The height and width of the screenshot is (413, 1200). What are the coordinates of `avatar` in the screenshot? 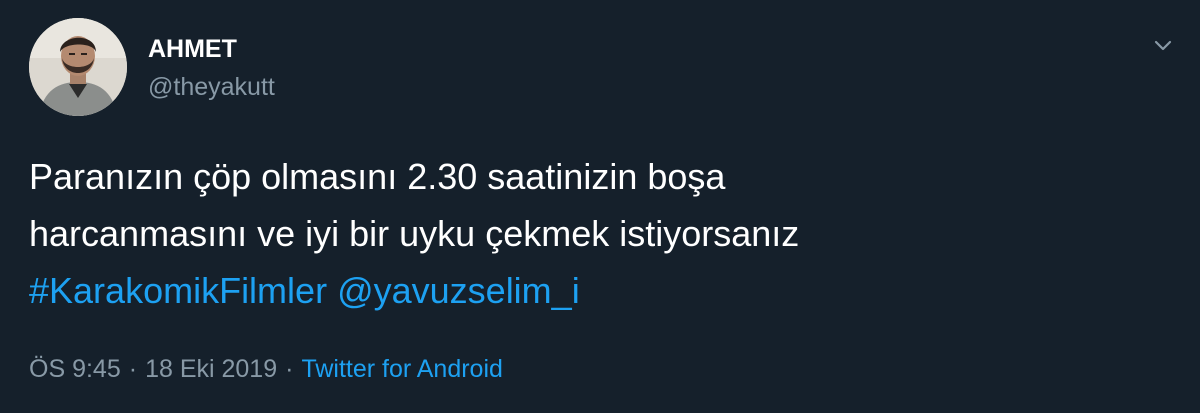 It's located at (78, 67).